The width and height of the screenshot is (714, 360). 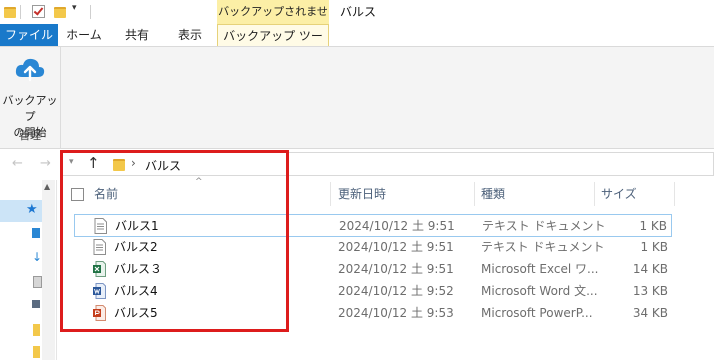 I want to click on backup-context-label: バックアップされません, so click(x=273, y=21).